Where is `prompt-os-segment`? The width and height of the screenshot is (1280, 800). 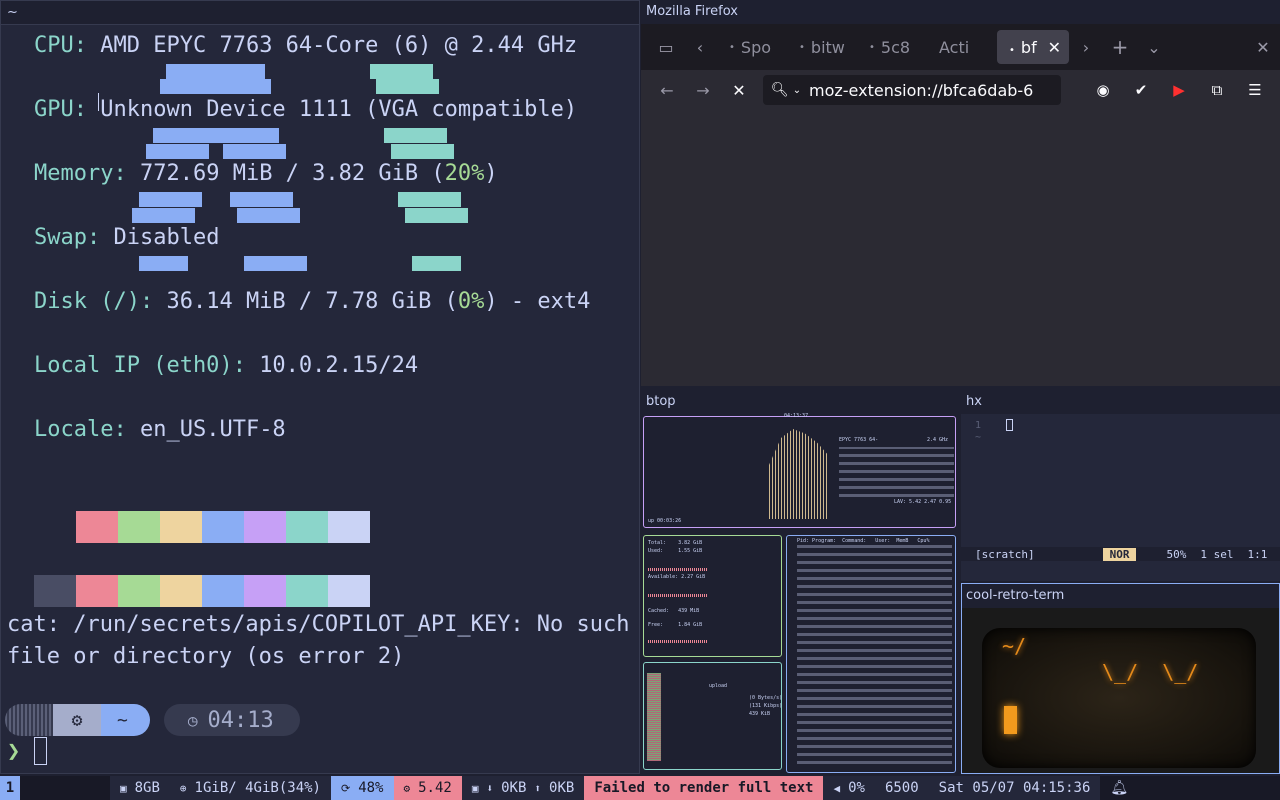 prompt-os-segment is located at coordinates (29, 720).